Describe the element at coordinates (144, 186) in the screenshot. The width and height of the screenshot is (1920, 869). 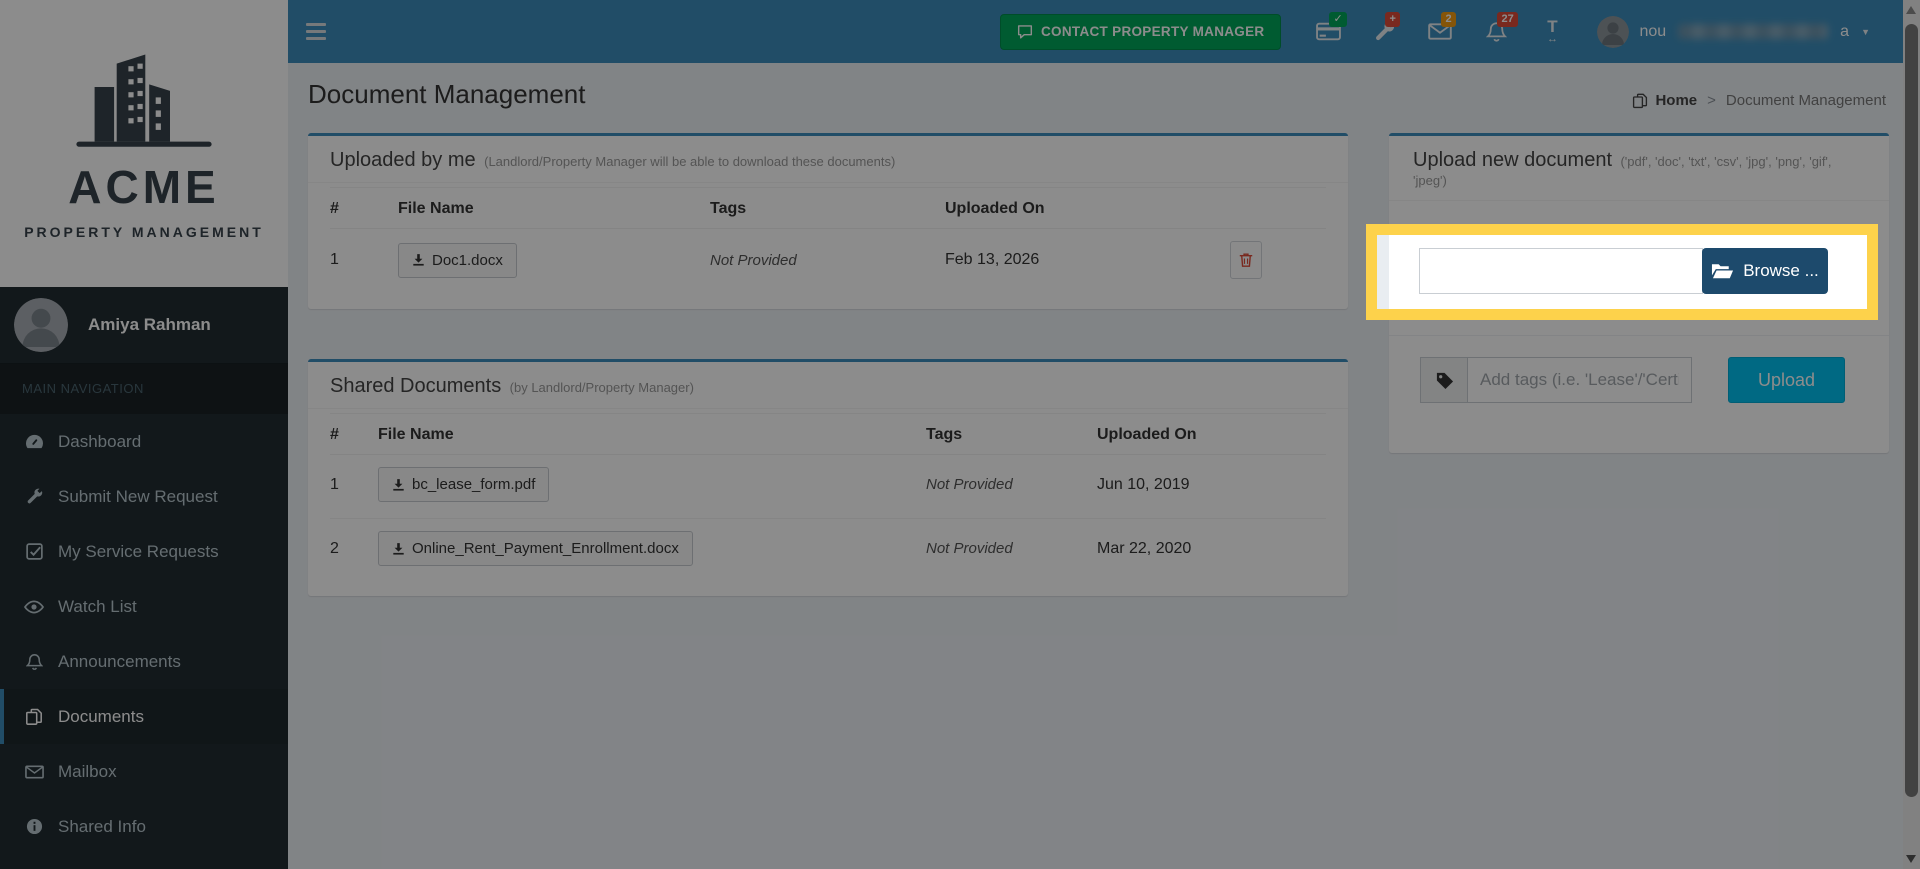
I see `logo-title: ACME` at that location.